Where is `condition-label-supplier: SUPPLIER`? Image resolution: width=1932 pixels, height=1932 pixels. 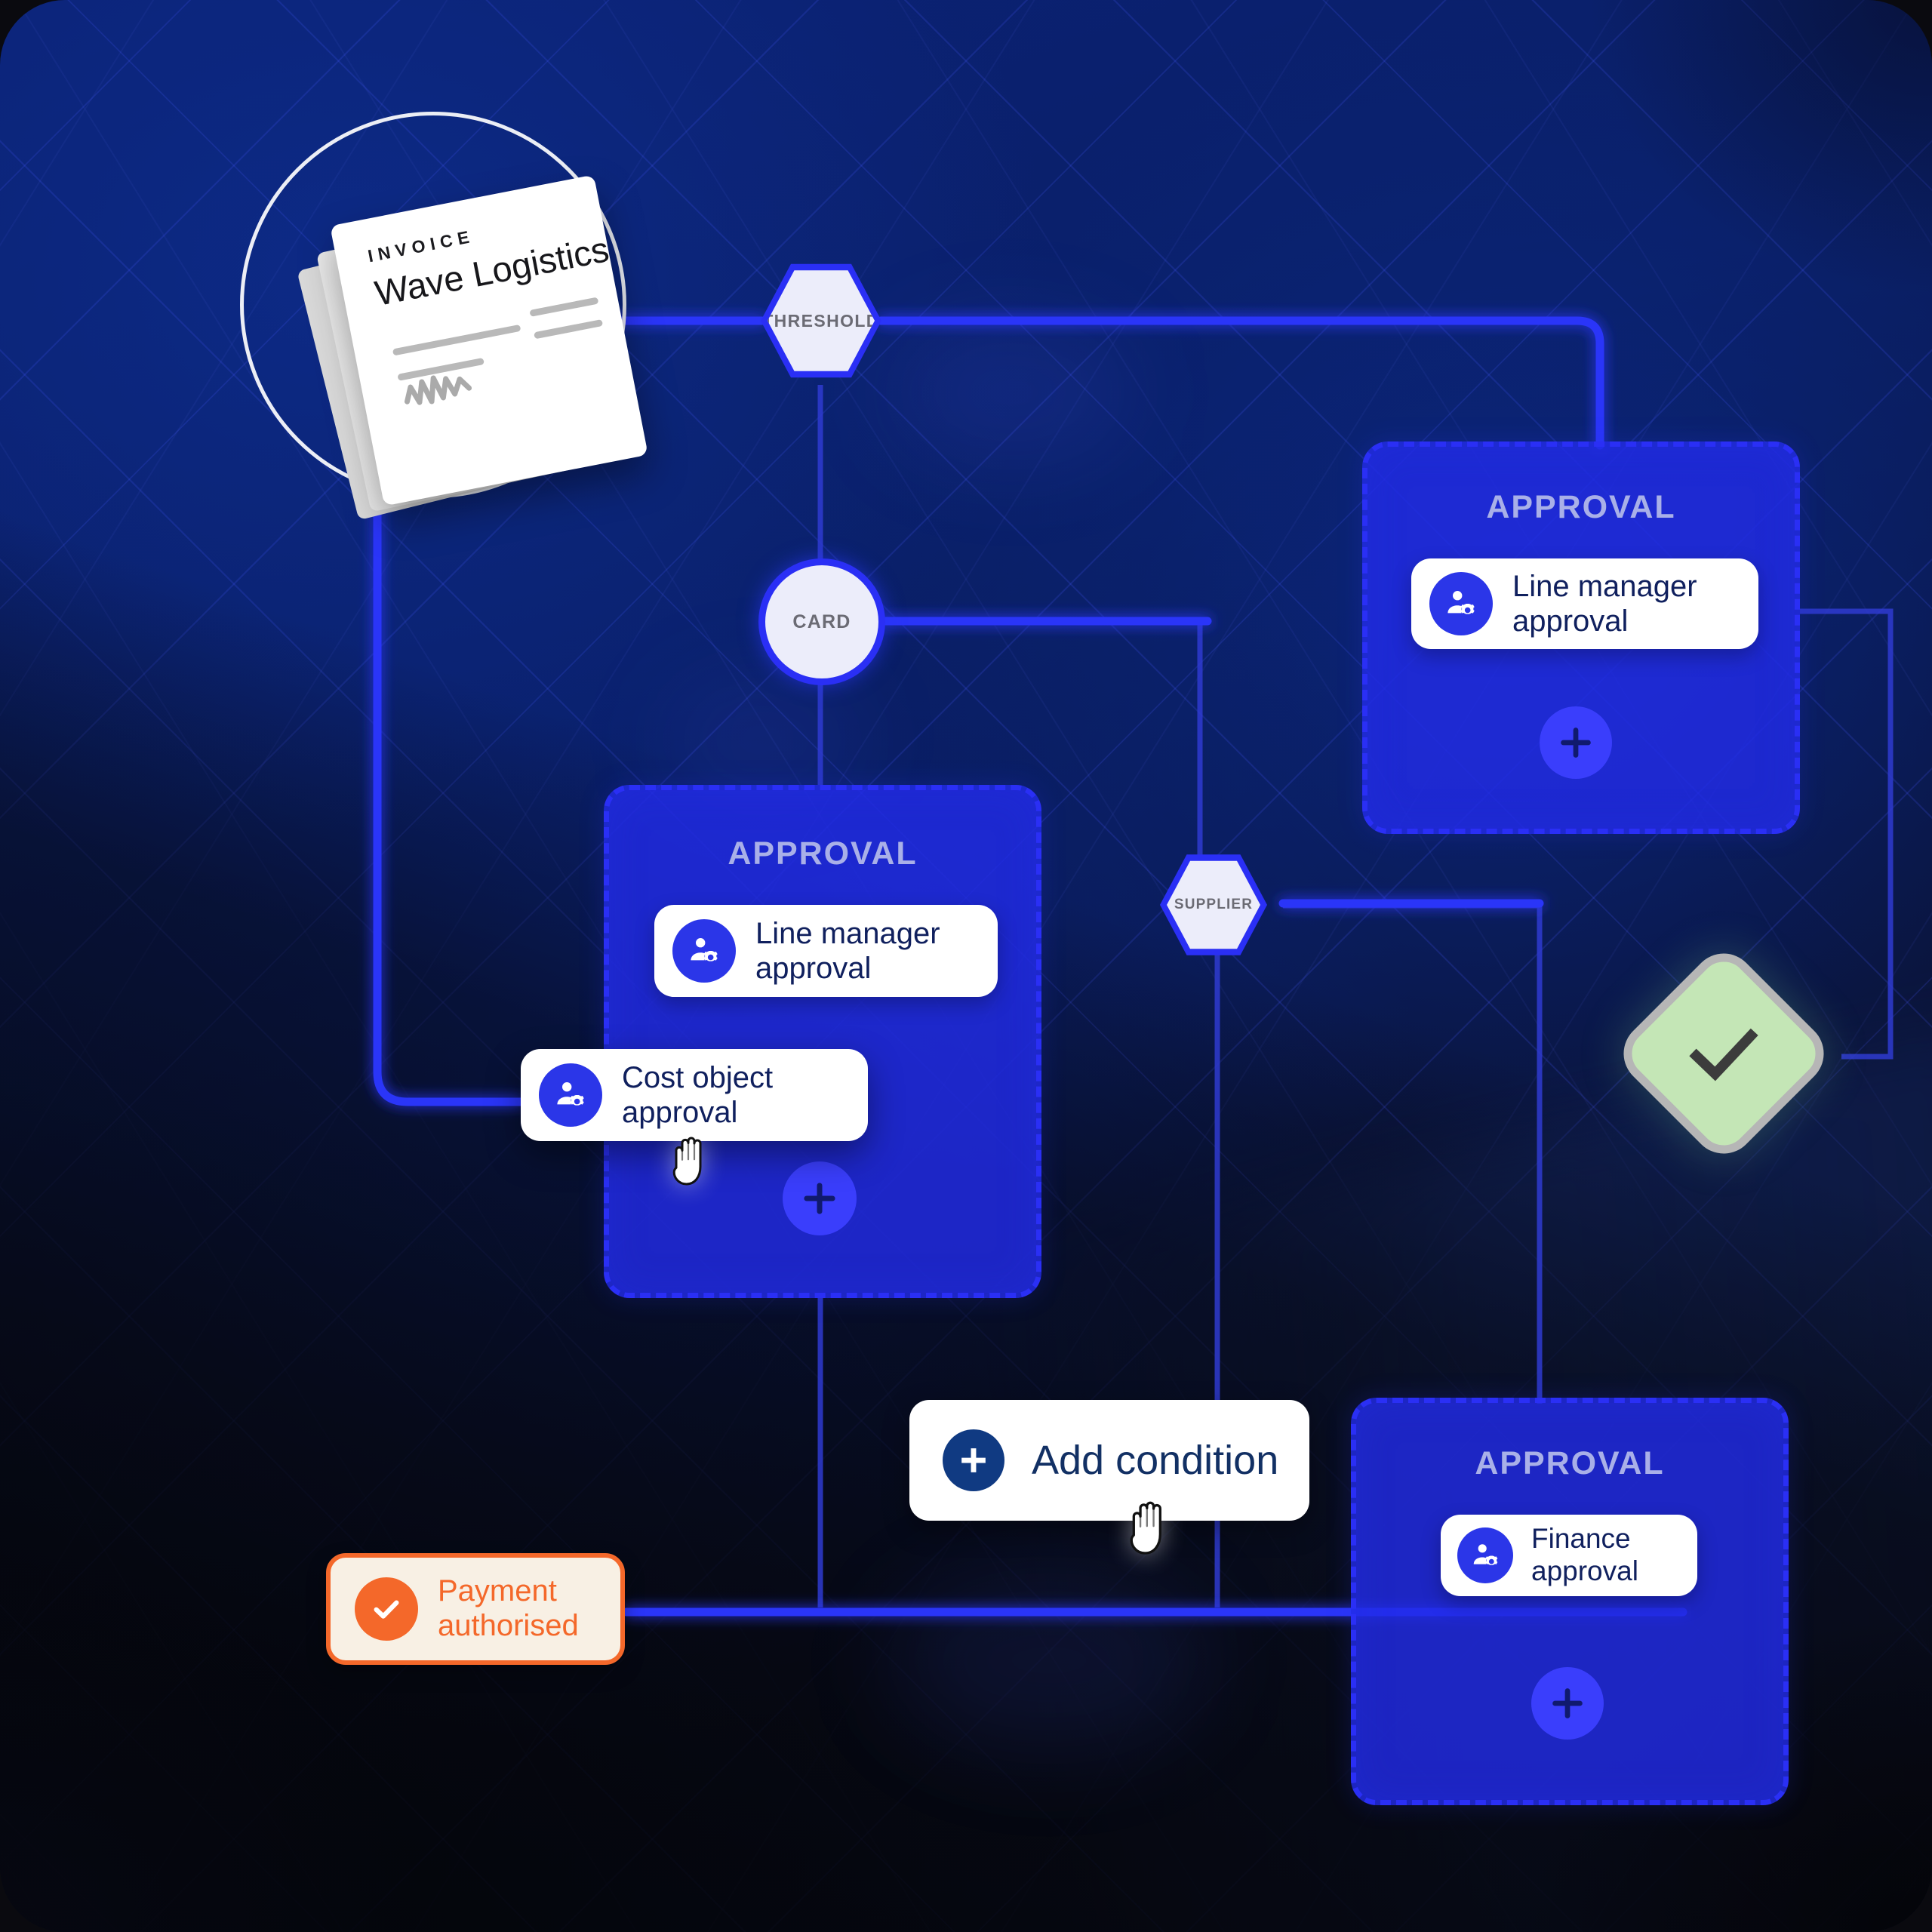
condition-label-supplier: SUPPLIER is located at coordinates (1214, 904).